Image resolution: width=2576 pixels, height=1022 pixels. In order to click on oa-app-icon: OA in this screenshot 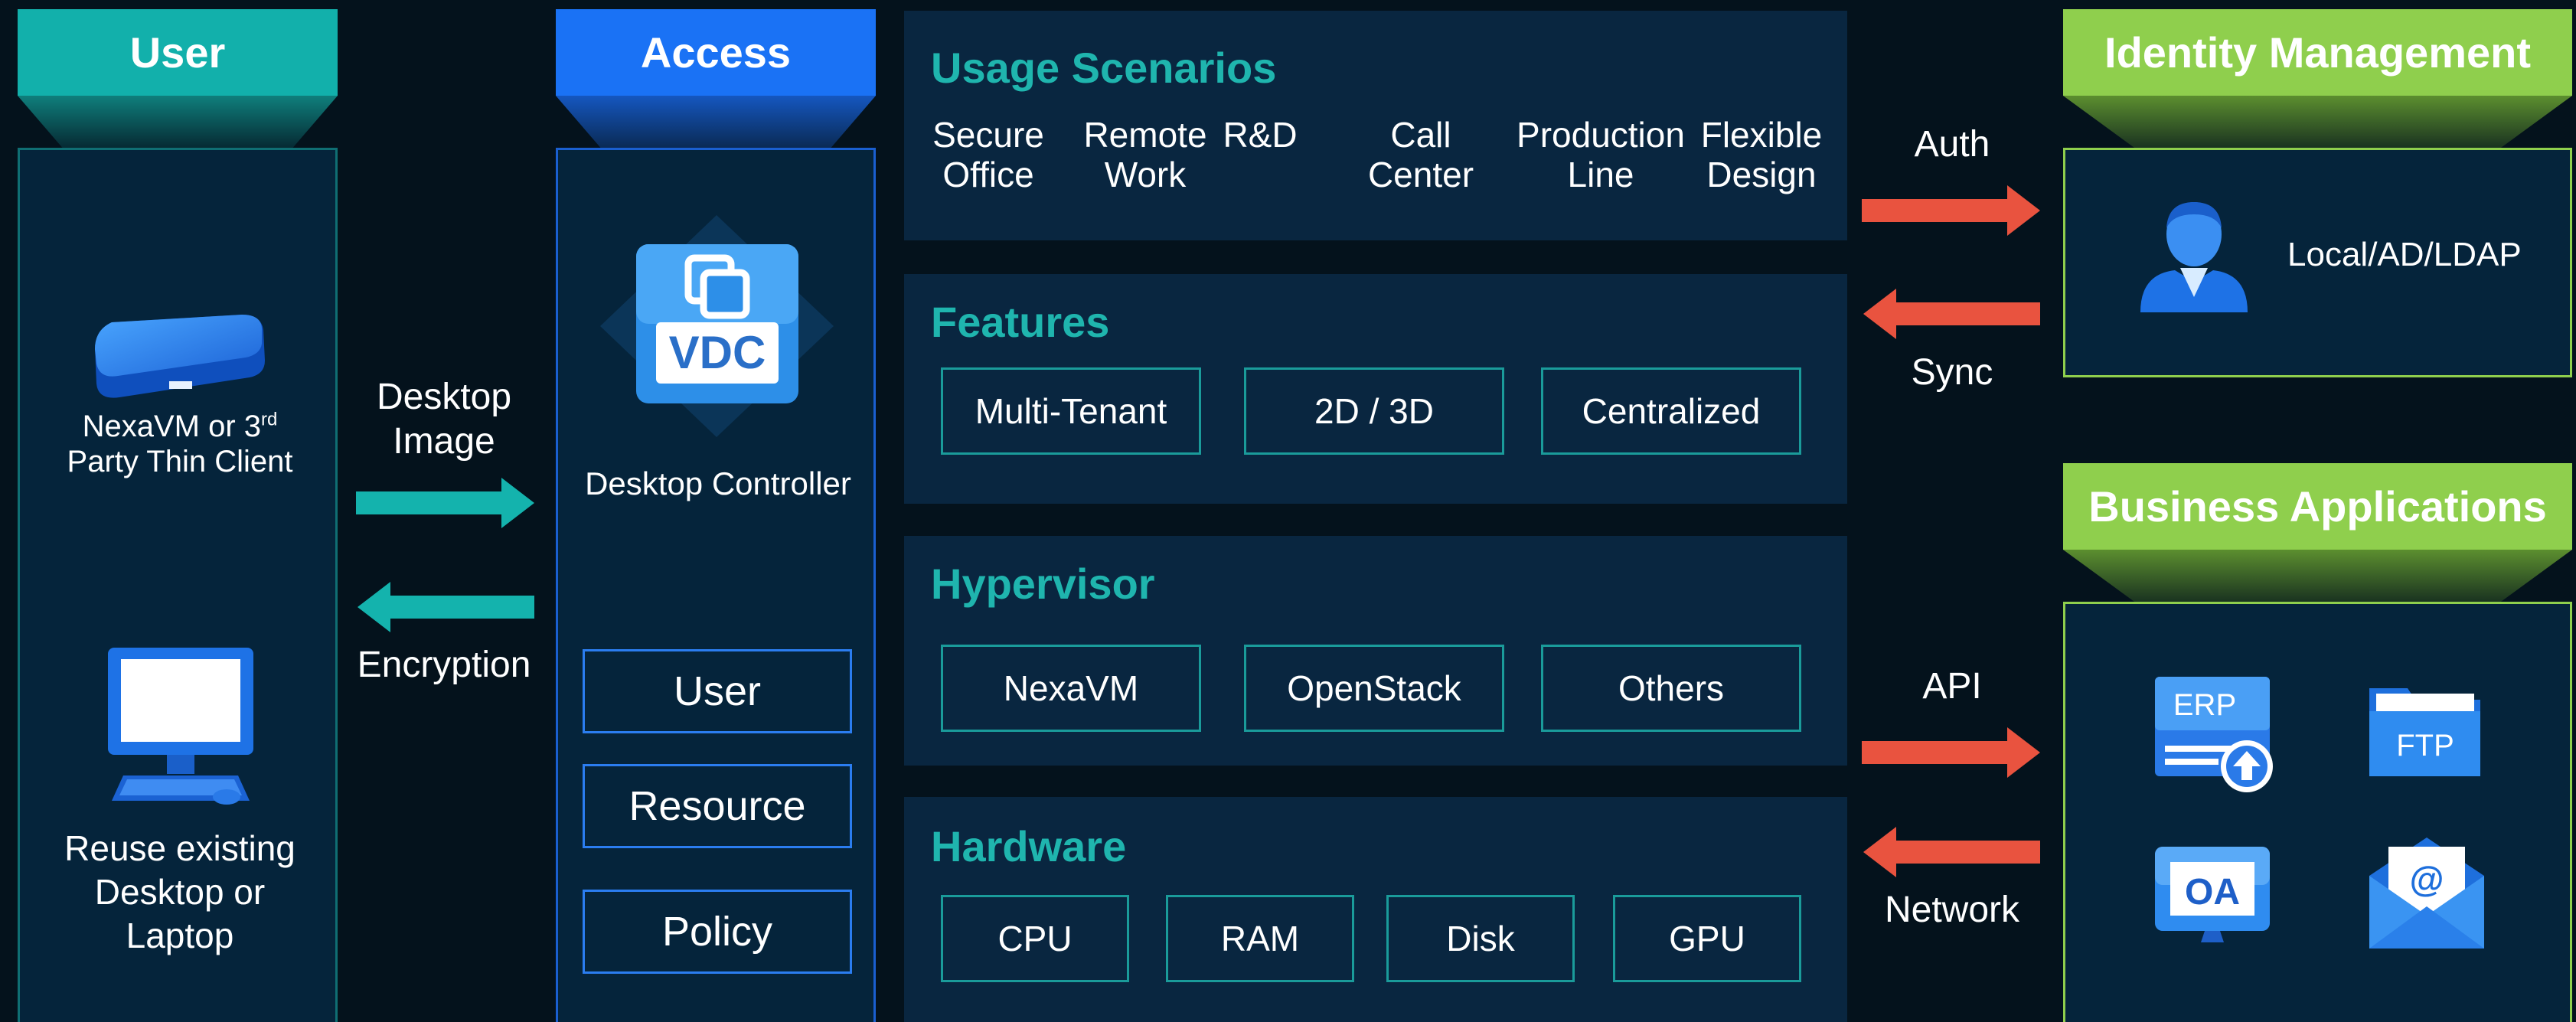, I will do `click(2212, 894)`.